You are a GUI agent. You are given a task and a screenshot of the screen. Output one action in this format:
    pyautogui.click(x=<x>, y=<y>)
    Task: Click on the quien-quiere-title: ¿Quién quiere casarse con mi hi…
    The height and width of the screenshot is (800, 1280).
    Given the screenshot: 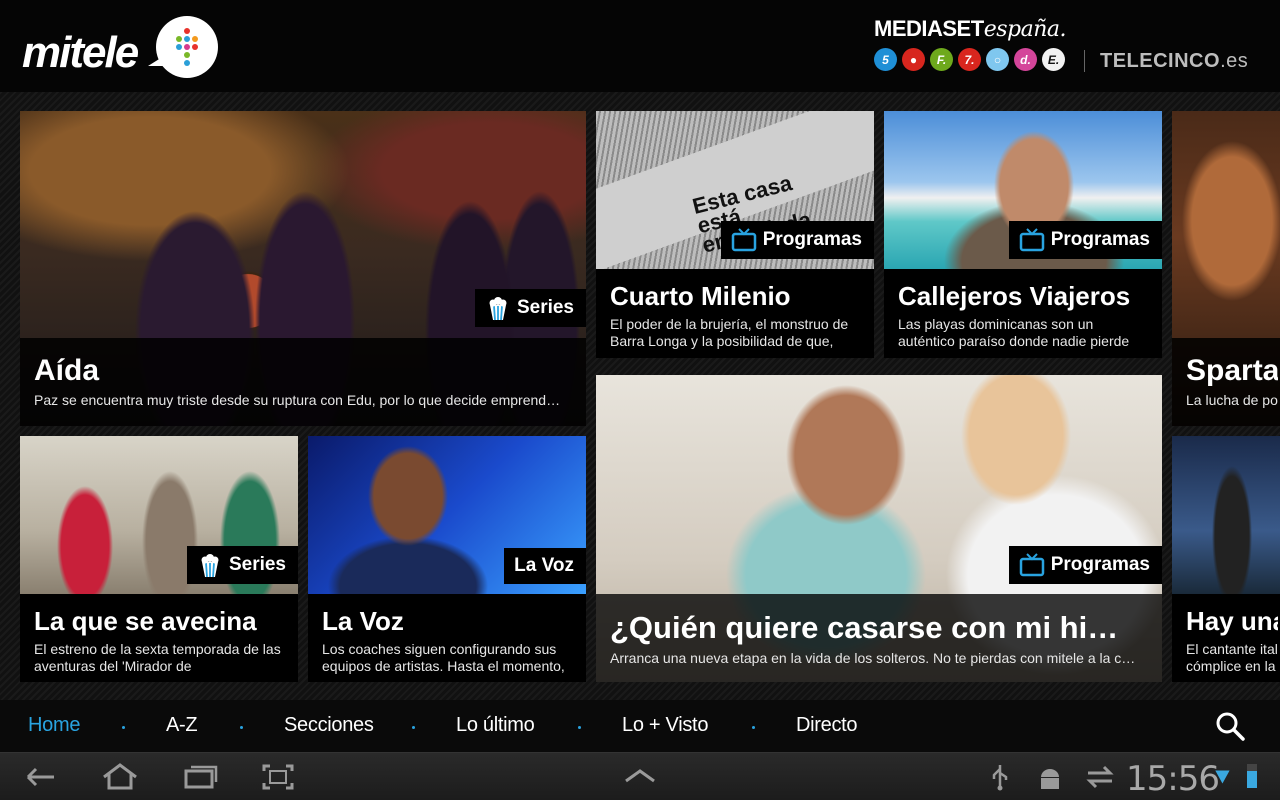 What is the action you would take?
    pyautogui.click(x=864, y=627)
    